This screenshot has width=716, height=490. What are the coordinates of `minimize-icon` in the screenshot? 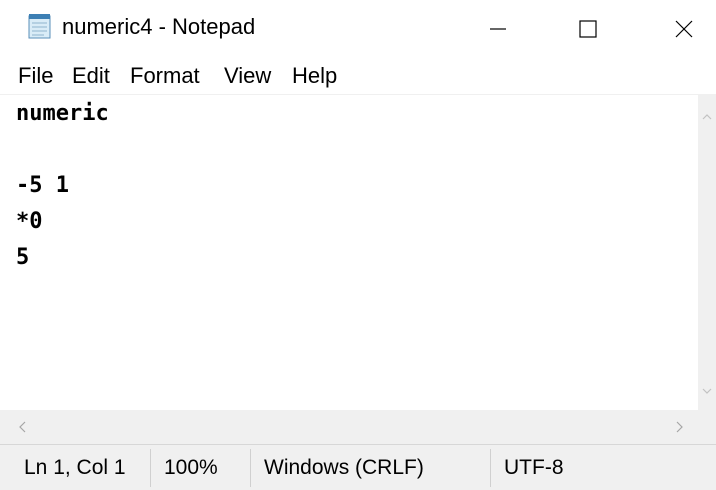 It's located at (498, 29).